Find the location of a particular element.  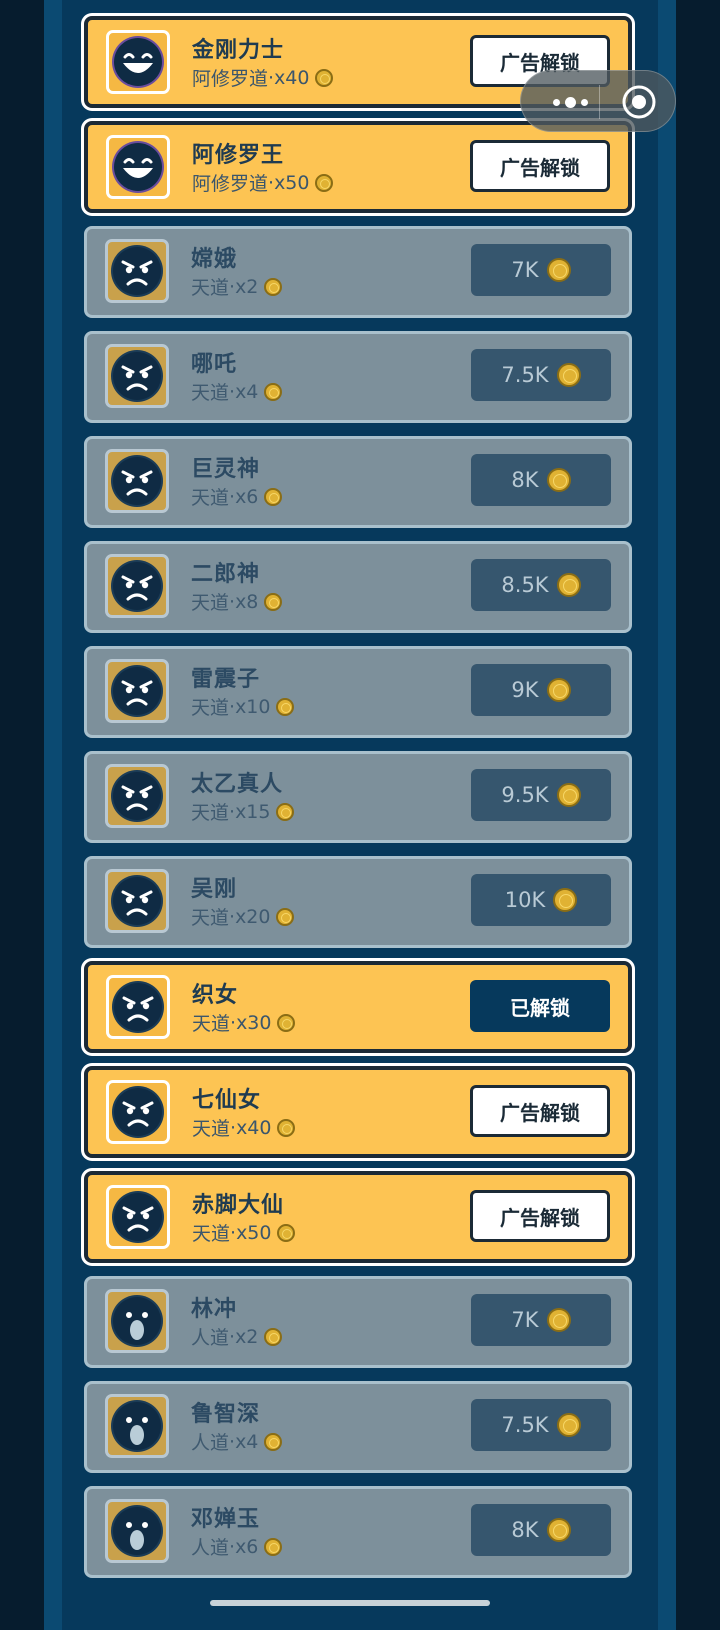

shocked-face-icon is located at coordinates (137, 1321).